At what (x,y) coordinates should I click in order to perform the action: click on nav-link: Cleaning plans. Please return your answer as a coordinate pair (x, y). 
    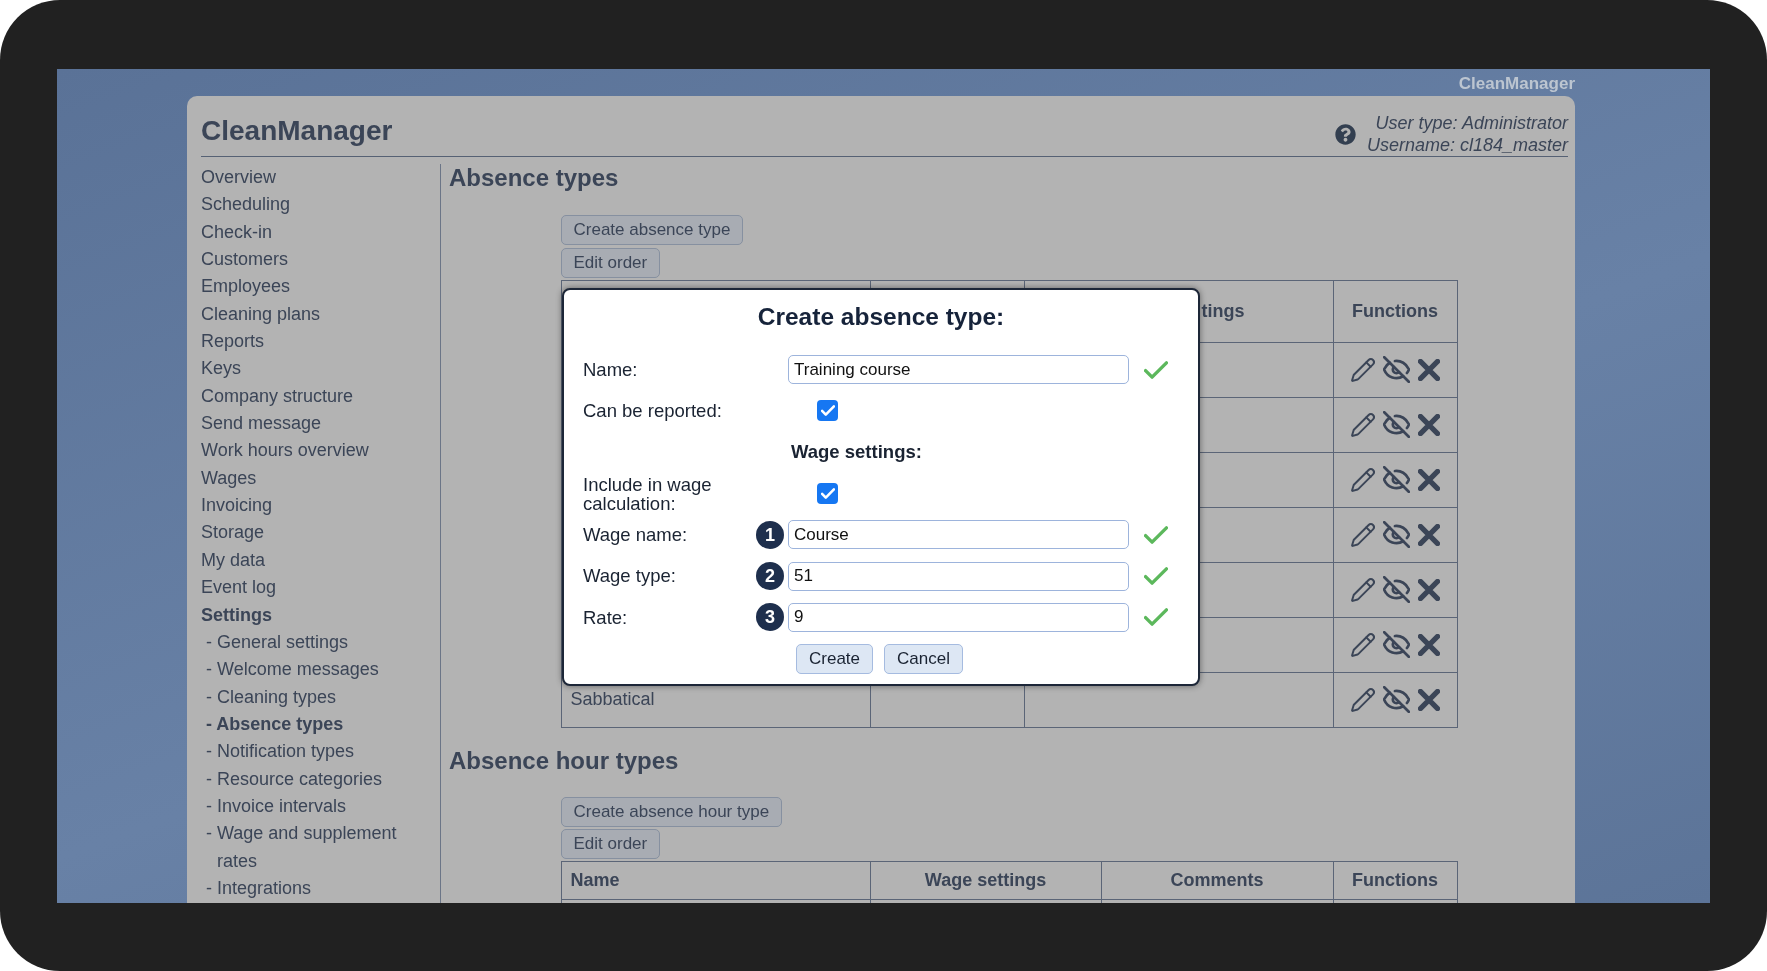
    Looking at the image, I should click on (261, 314).